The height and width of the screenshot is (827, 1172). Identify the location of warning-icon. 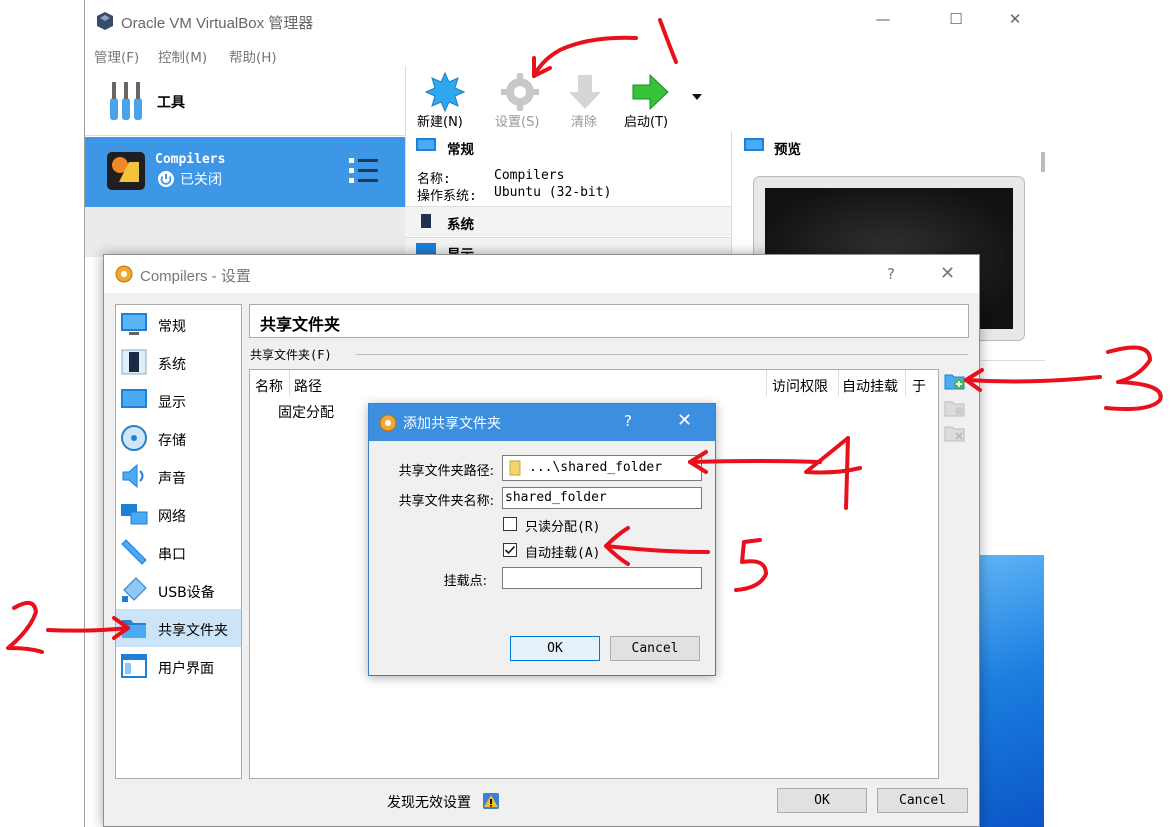
(491, 801).